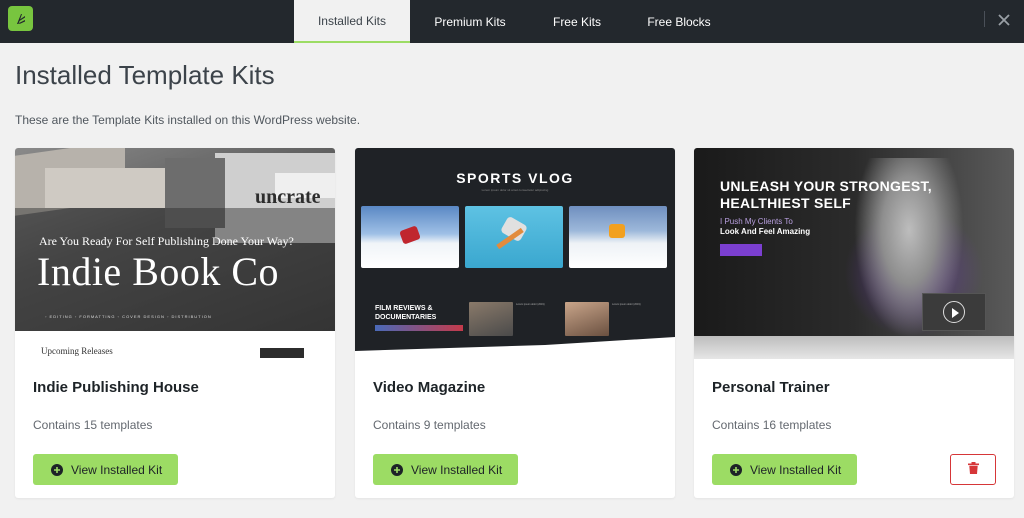  What do you see at coordinates (1004, 20) in the screenshot?
I see `close-icon` at bounding box center [1004, 20].